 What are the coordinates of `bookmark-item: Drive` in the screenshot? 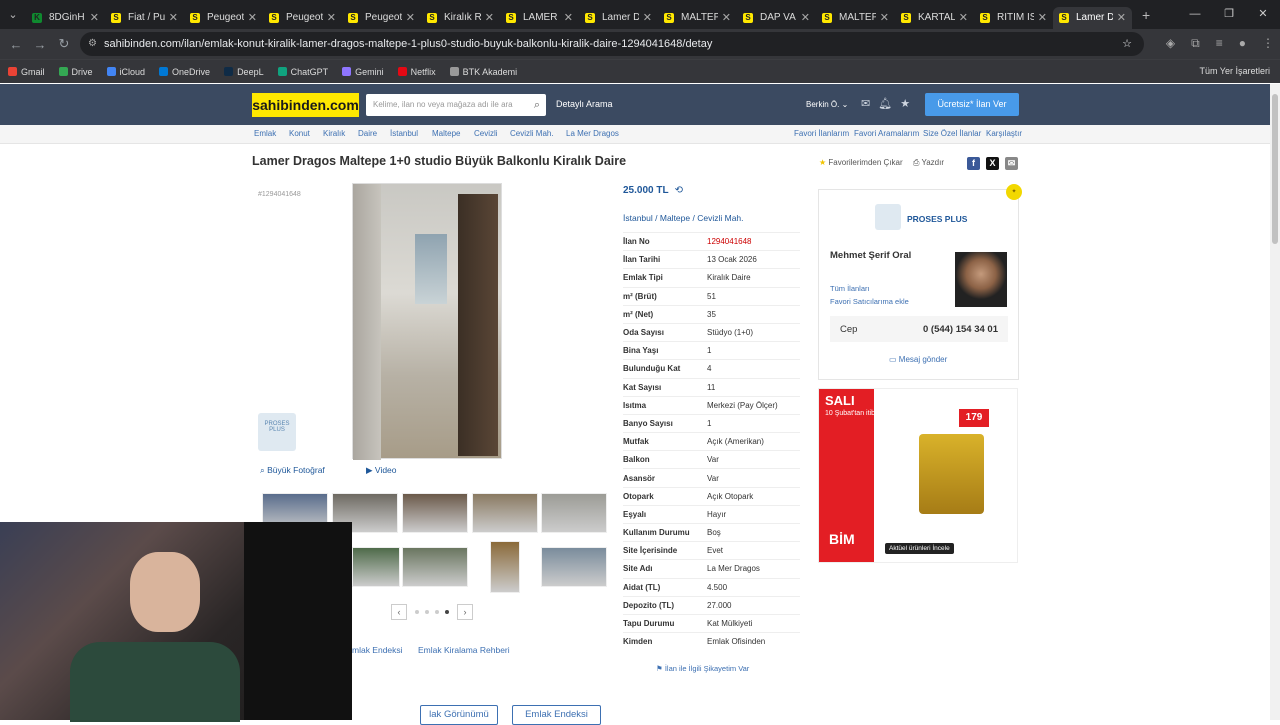 It's located at (75, 72).